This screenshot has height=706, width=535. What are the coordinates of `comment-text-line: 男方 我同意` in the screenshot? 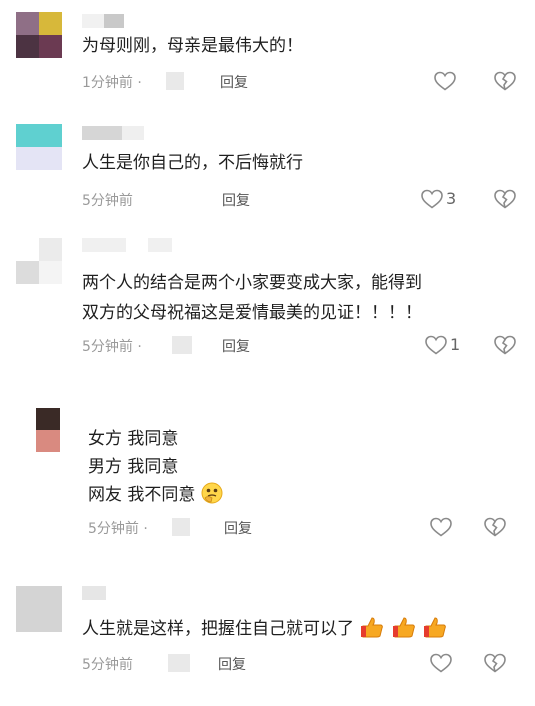 It's located at (133, 467).